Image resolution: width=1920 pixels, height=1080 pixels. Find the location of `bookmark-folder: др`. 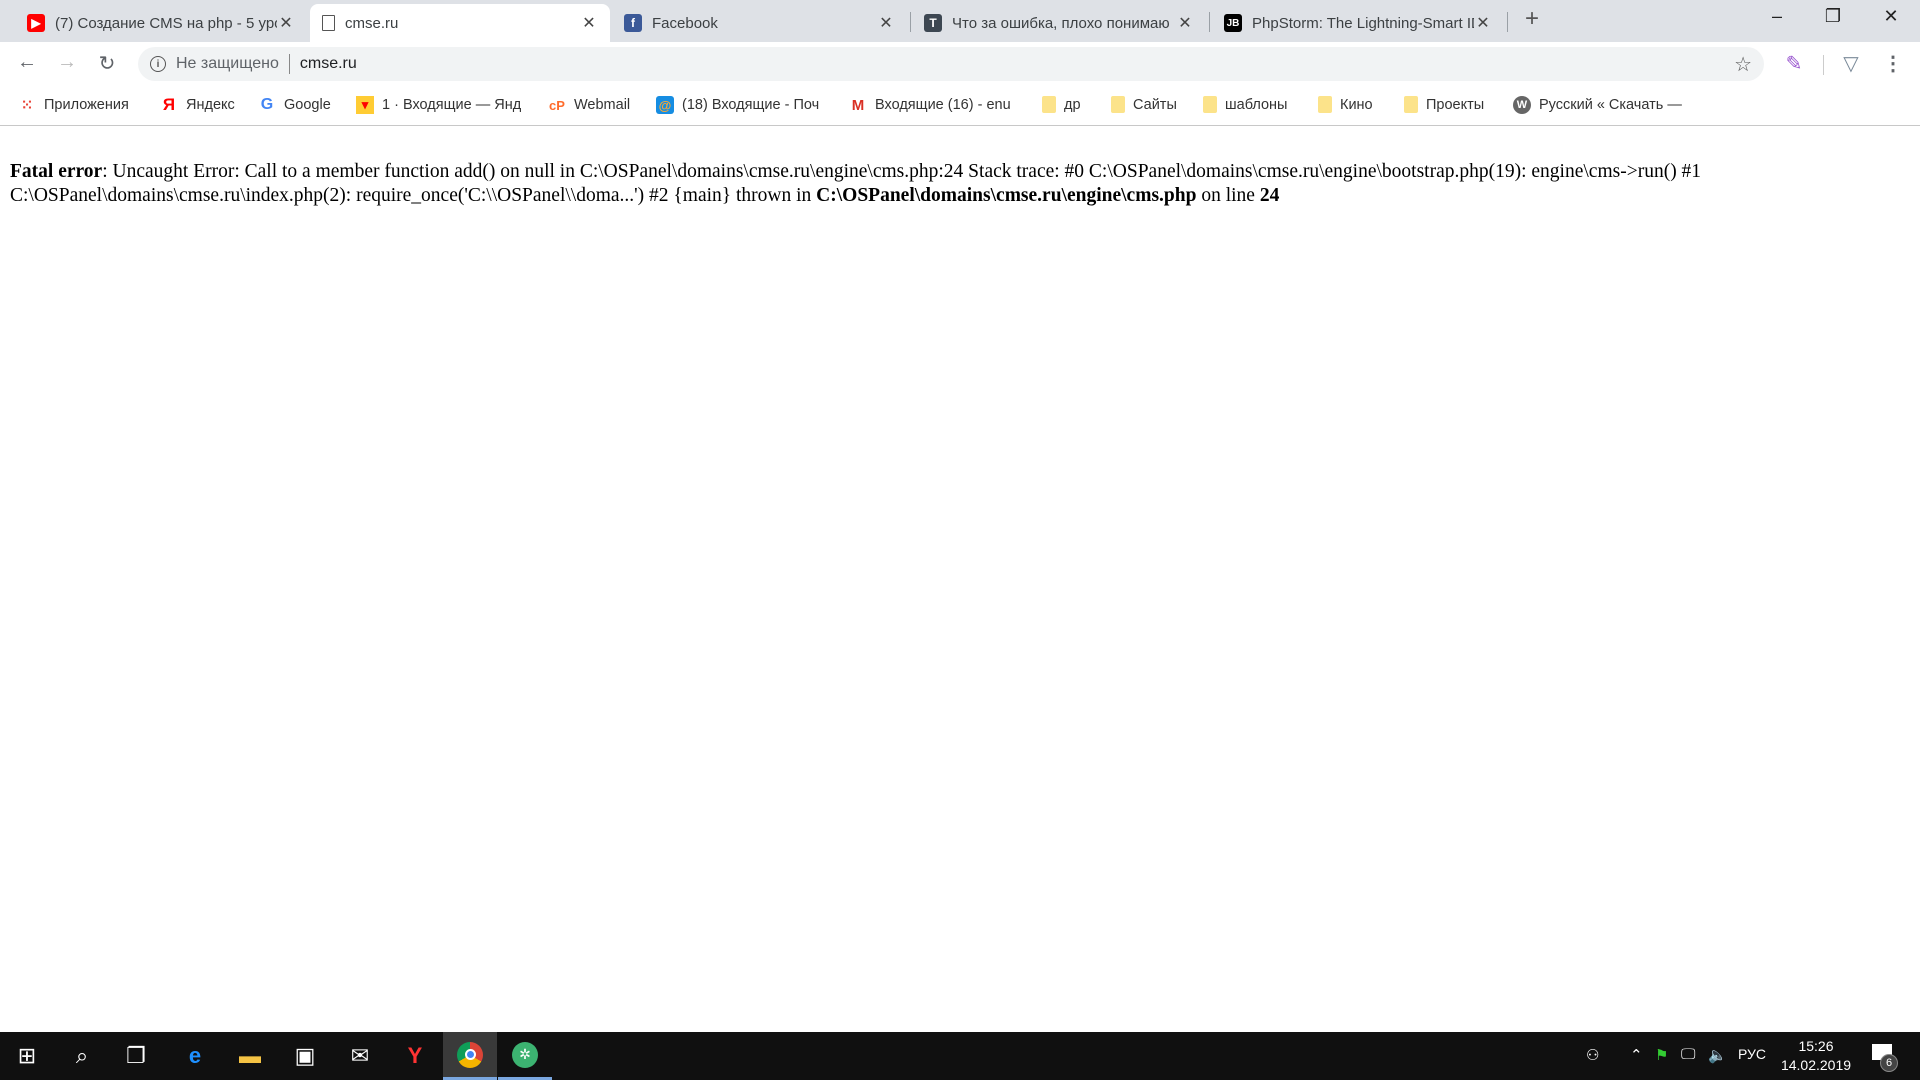

bookmark-folder: др is located at coordinates (1061, 104).